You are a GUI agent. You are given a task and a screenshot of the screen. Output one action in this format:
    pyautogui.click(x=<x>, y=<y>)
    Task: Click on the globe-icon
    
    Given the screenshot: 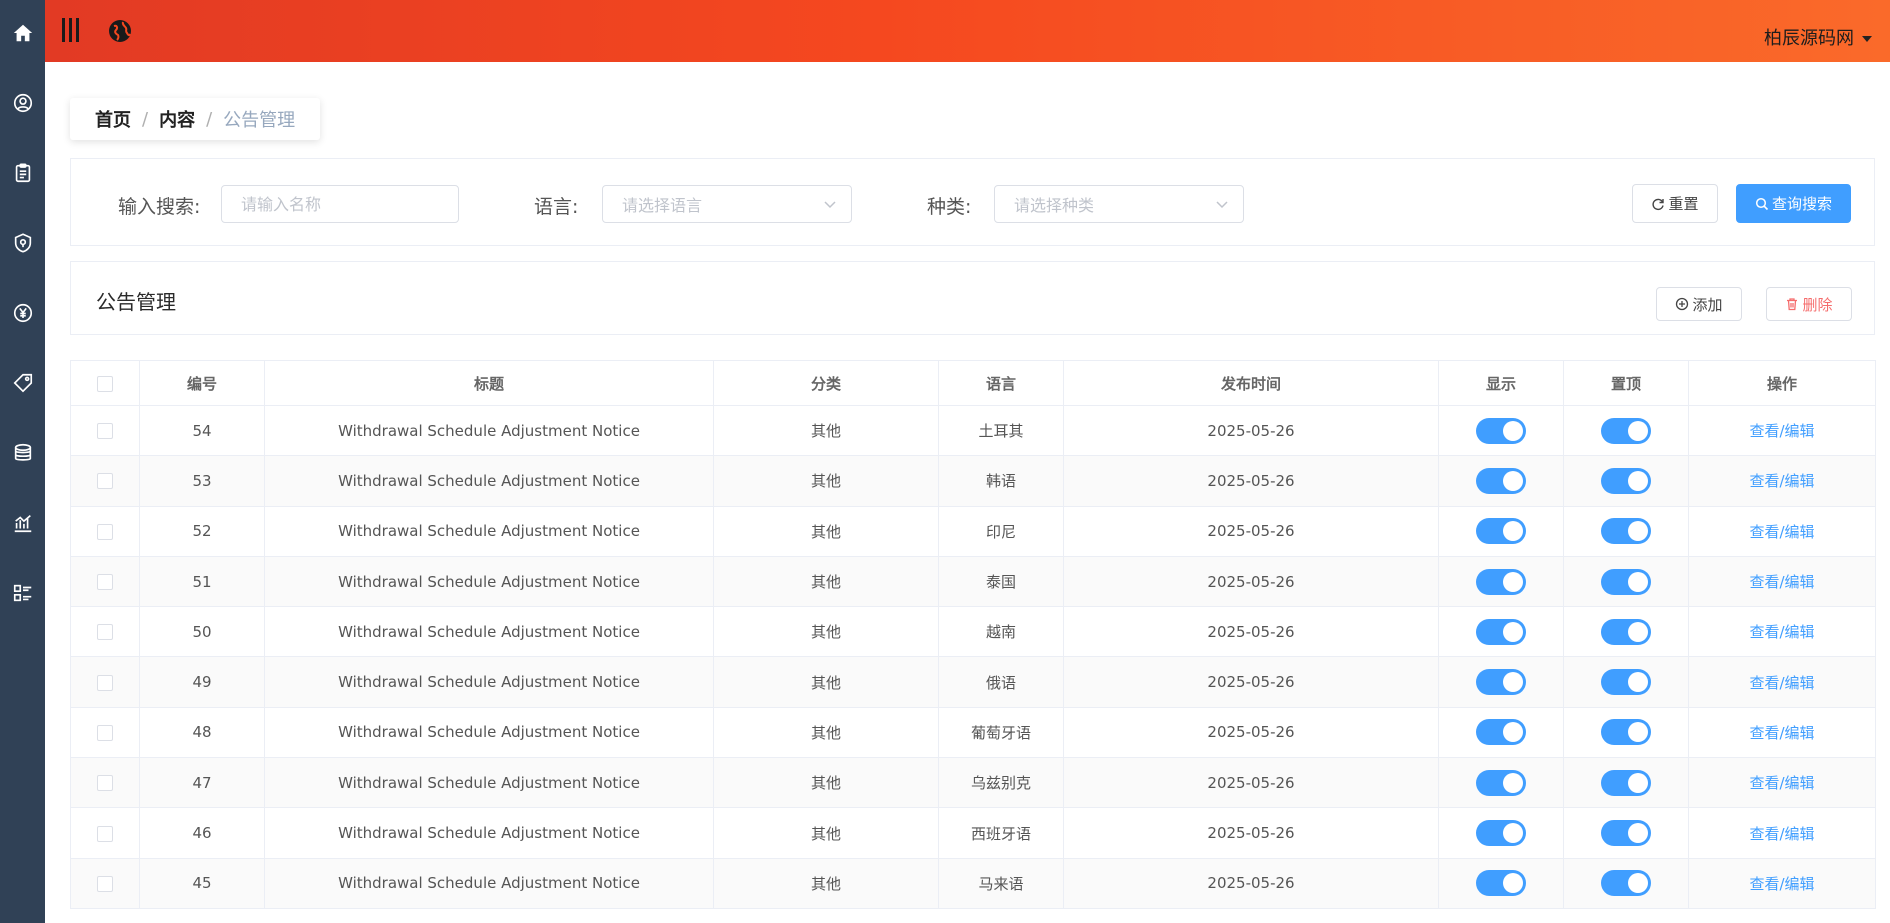 What is the action you would take?
    pyautogui.click(x=120, y=31)
    